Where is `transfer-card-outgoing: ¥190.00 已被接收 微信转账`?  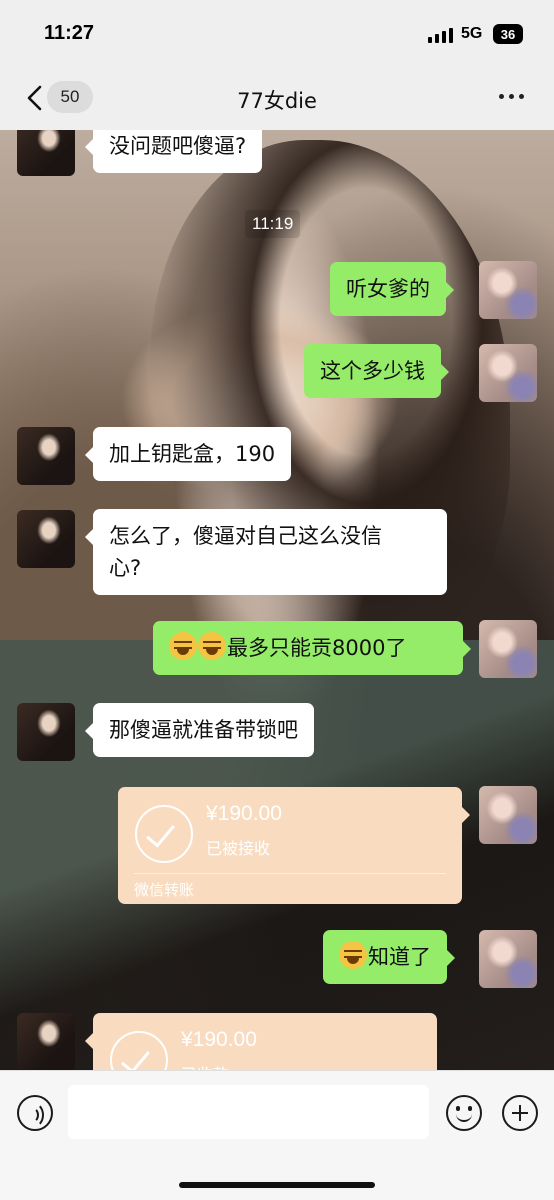
transfer-card-outgoing: ¥190.00 已被接收 微信转账 is located at coordinates (294, 845).